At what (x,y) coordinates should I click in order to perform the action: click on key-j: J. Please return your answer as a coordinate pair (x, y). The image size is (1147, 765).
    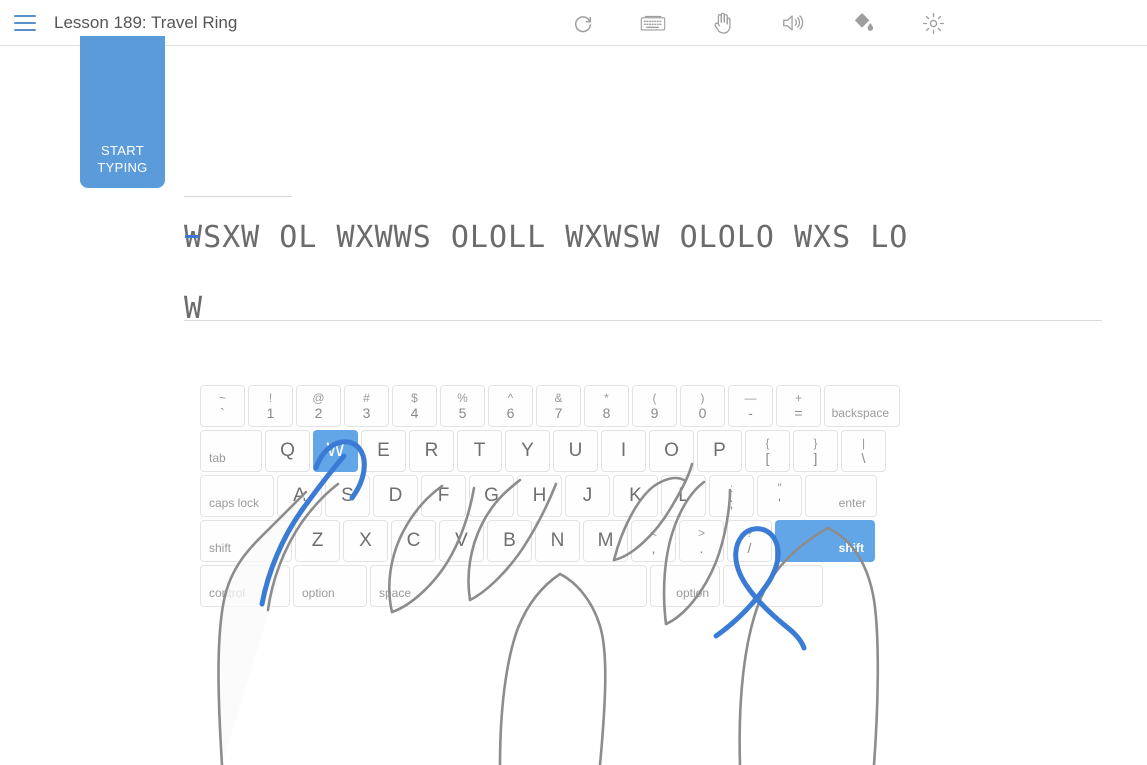
    Looking at the image, I should click on (587, 496).